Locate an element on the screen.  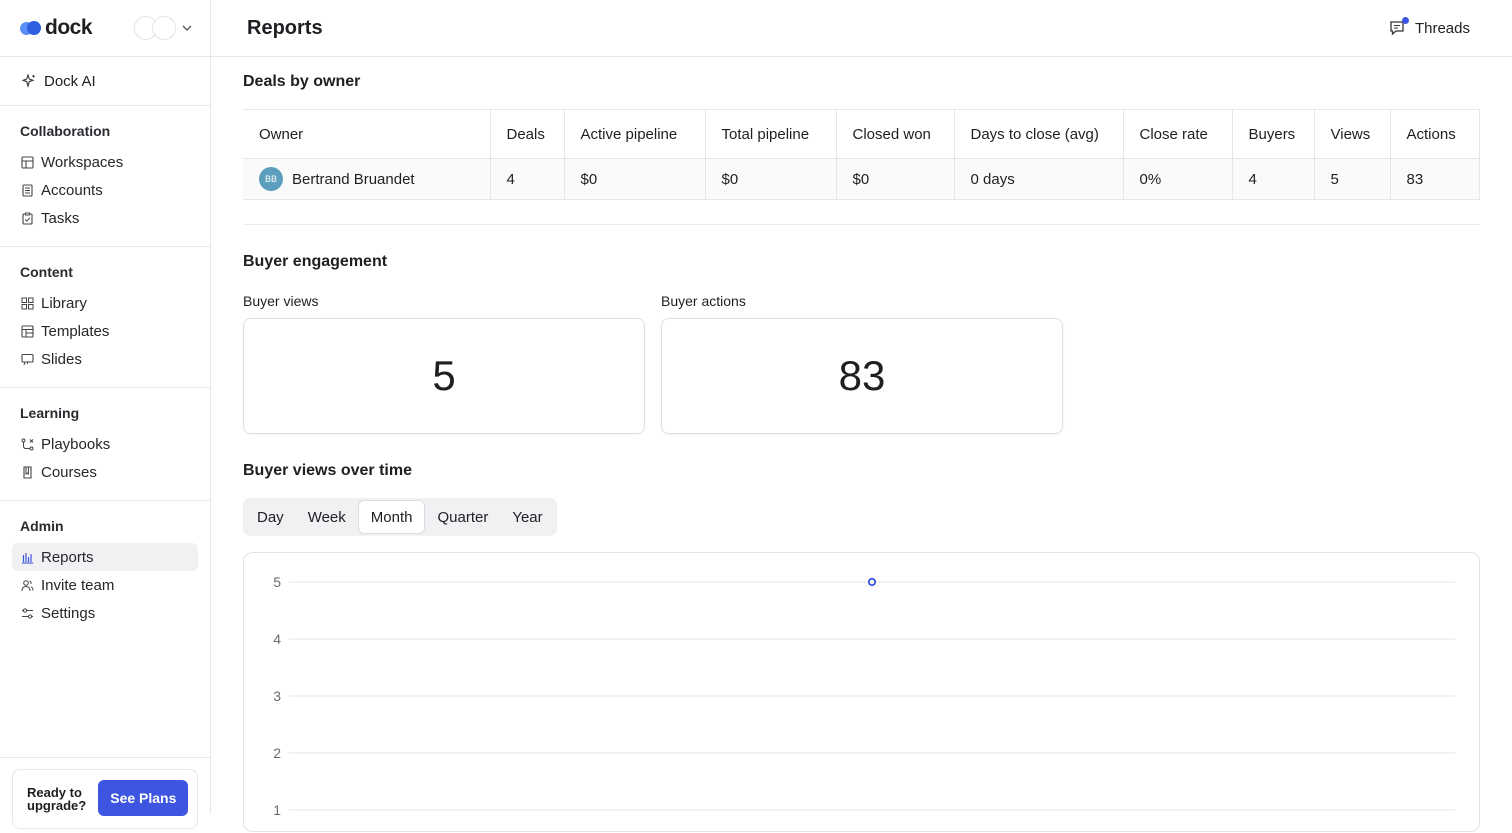
dock-ai-button: Dock AI is located at coordinates (105, 81).